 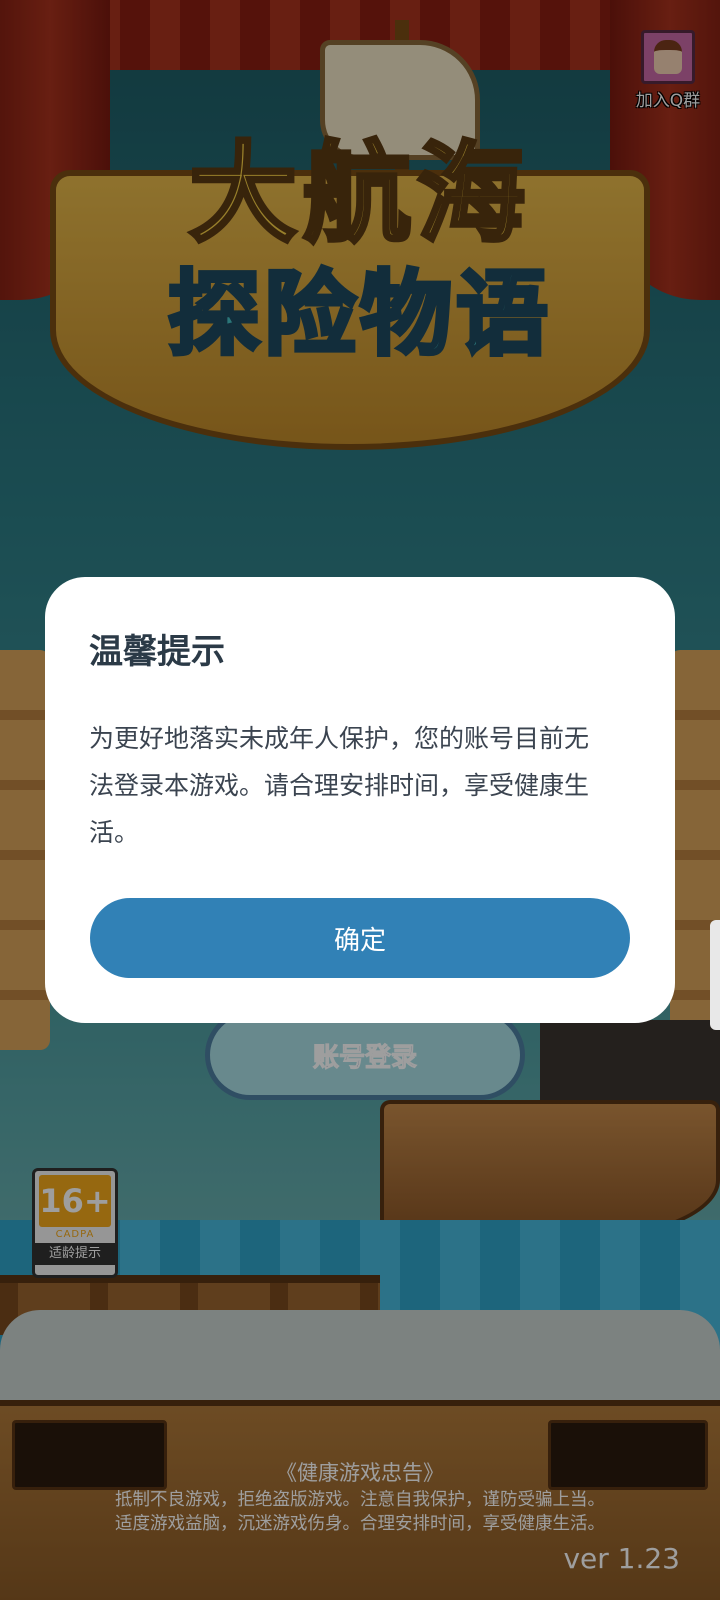 What do you see at coordinates (339, 738) in the screenshot?
I see `dialog-message-line1: 为更好地落实未成年人保护，您的账号目前无` at bounding box center [339, 738].